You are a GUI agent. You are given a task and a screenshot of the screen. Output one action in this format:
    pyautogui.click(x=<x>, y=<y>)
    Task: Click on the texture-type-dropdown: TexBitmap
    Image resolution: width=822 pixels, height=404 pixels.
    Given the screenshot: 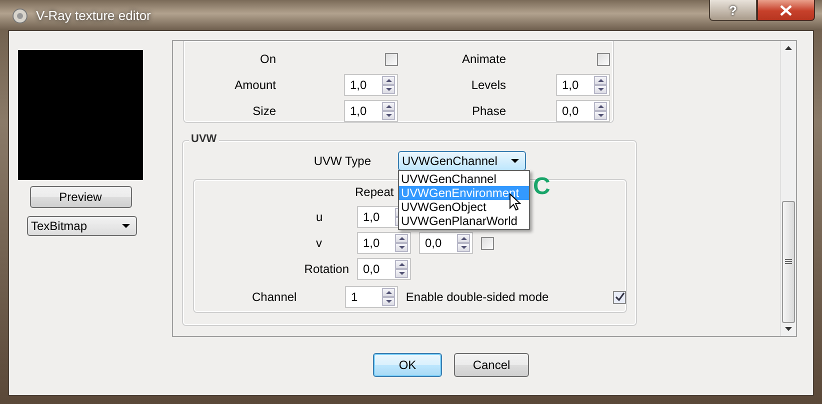 What is the action you would take?
    pyautogui.click(x=82, y=226)
    